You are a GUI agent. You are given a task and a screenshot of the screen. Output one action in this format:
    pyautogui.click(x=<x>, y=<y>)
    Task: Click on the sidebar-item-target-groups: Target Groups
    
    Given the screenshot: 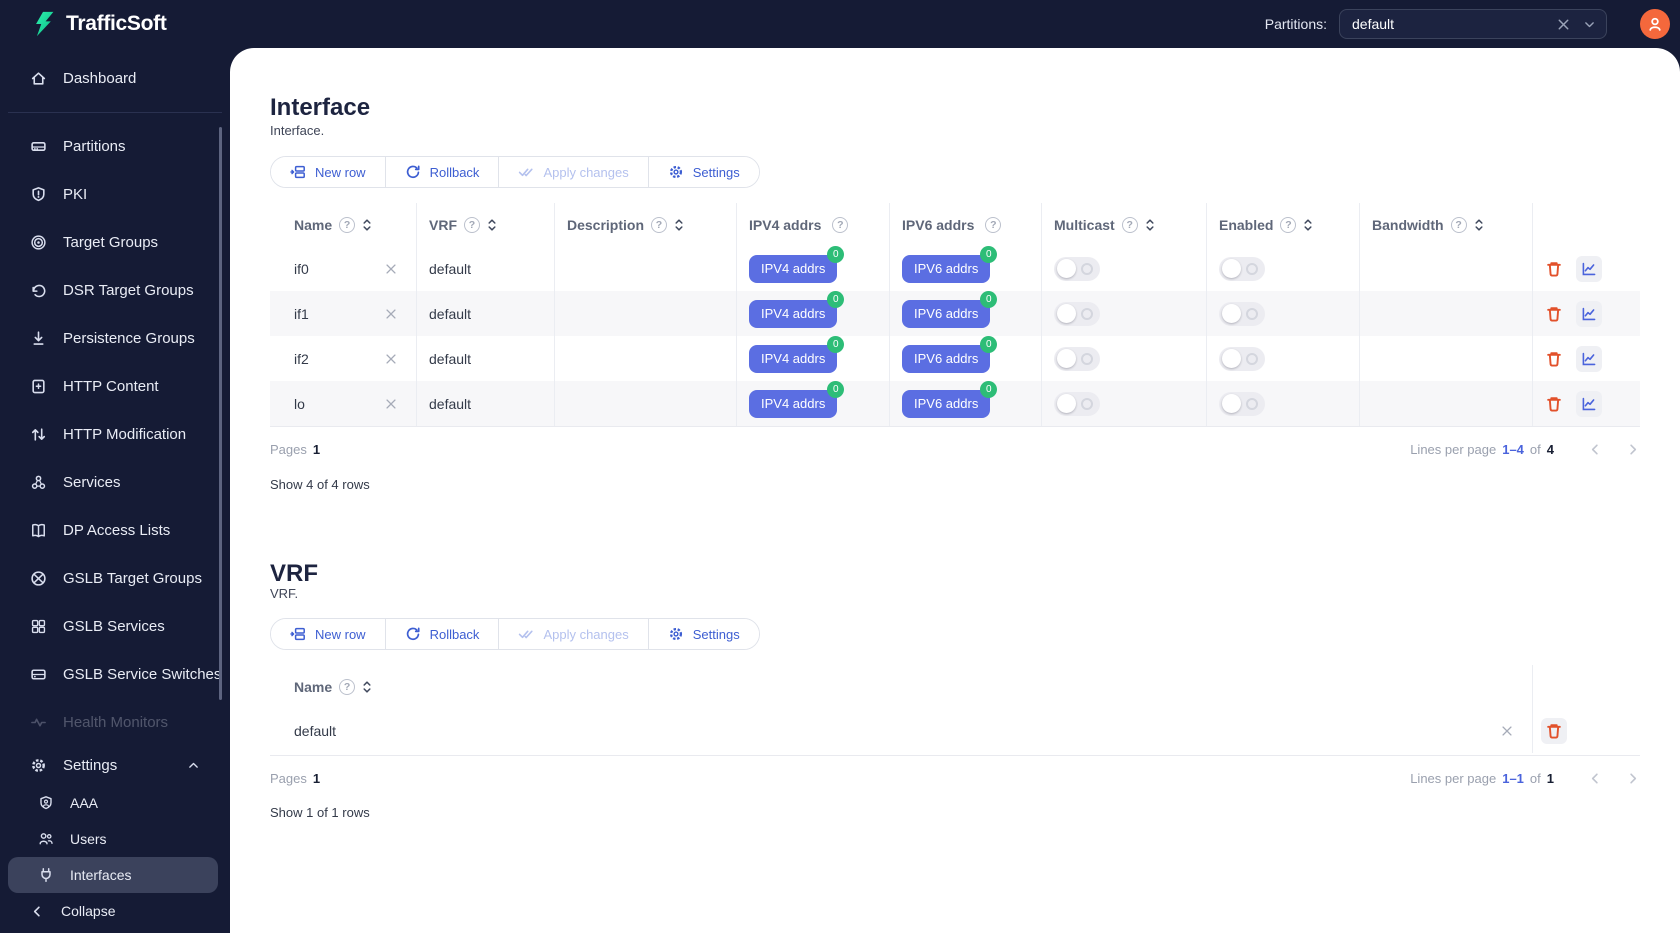 What is the action you would take?
    pyautogui.click(x=113, y=242)
    